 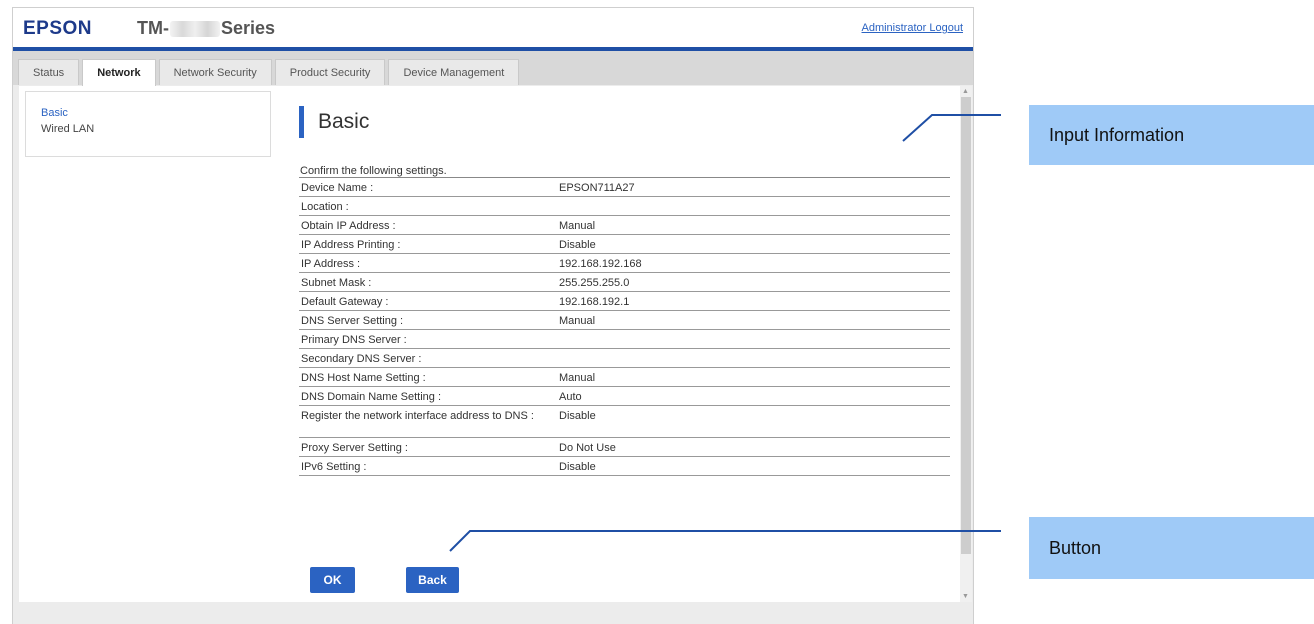 What do you see at coordinates (965, 596) in the screenshot?
I see `scroll-down-icon: ▼` at bounding box center [965, 596].